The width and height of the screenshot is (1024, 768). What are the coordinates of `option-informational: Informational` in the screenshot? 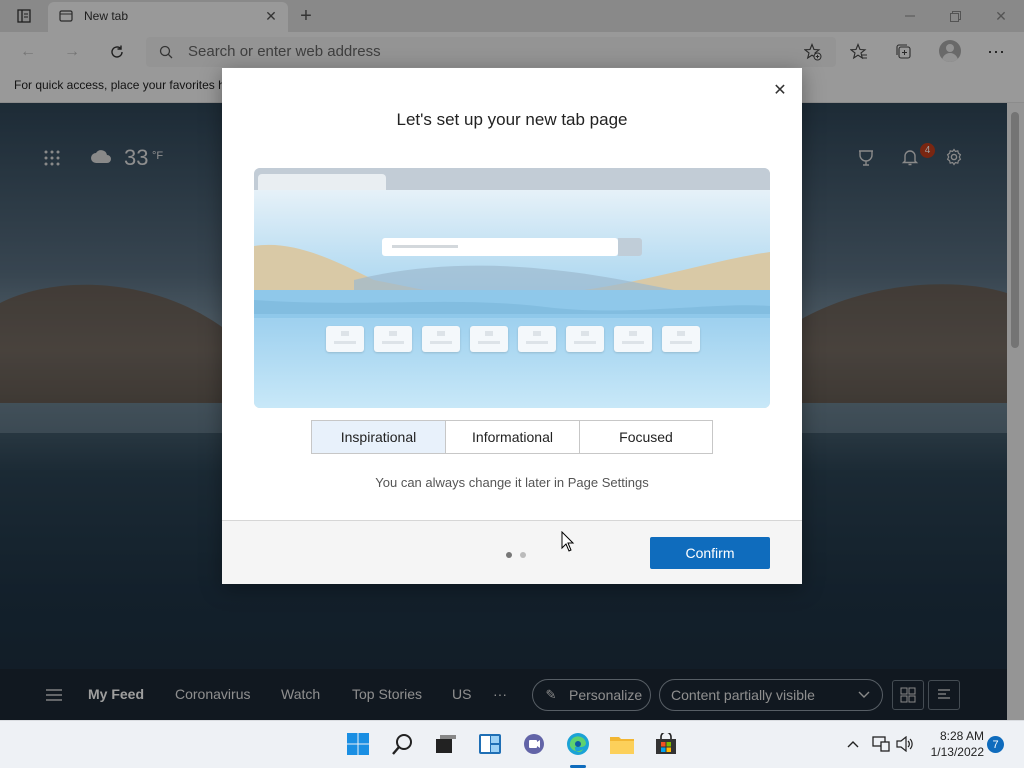 It's located at (512, 437).